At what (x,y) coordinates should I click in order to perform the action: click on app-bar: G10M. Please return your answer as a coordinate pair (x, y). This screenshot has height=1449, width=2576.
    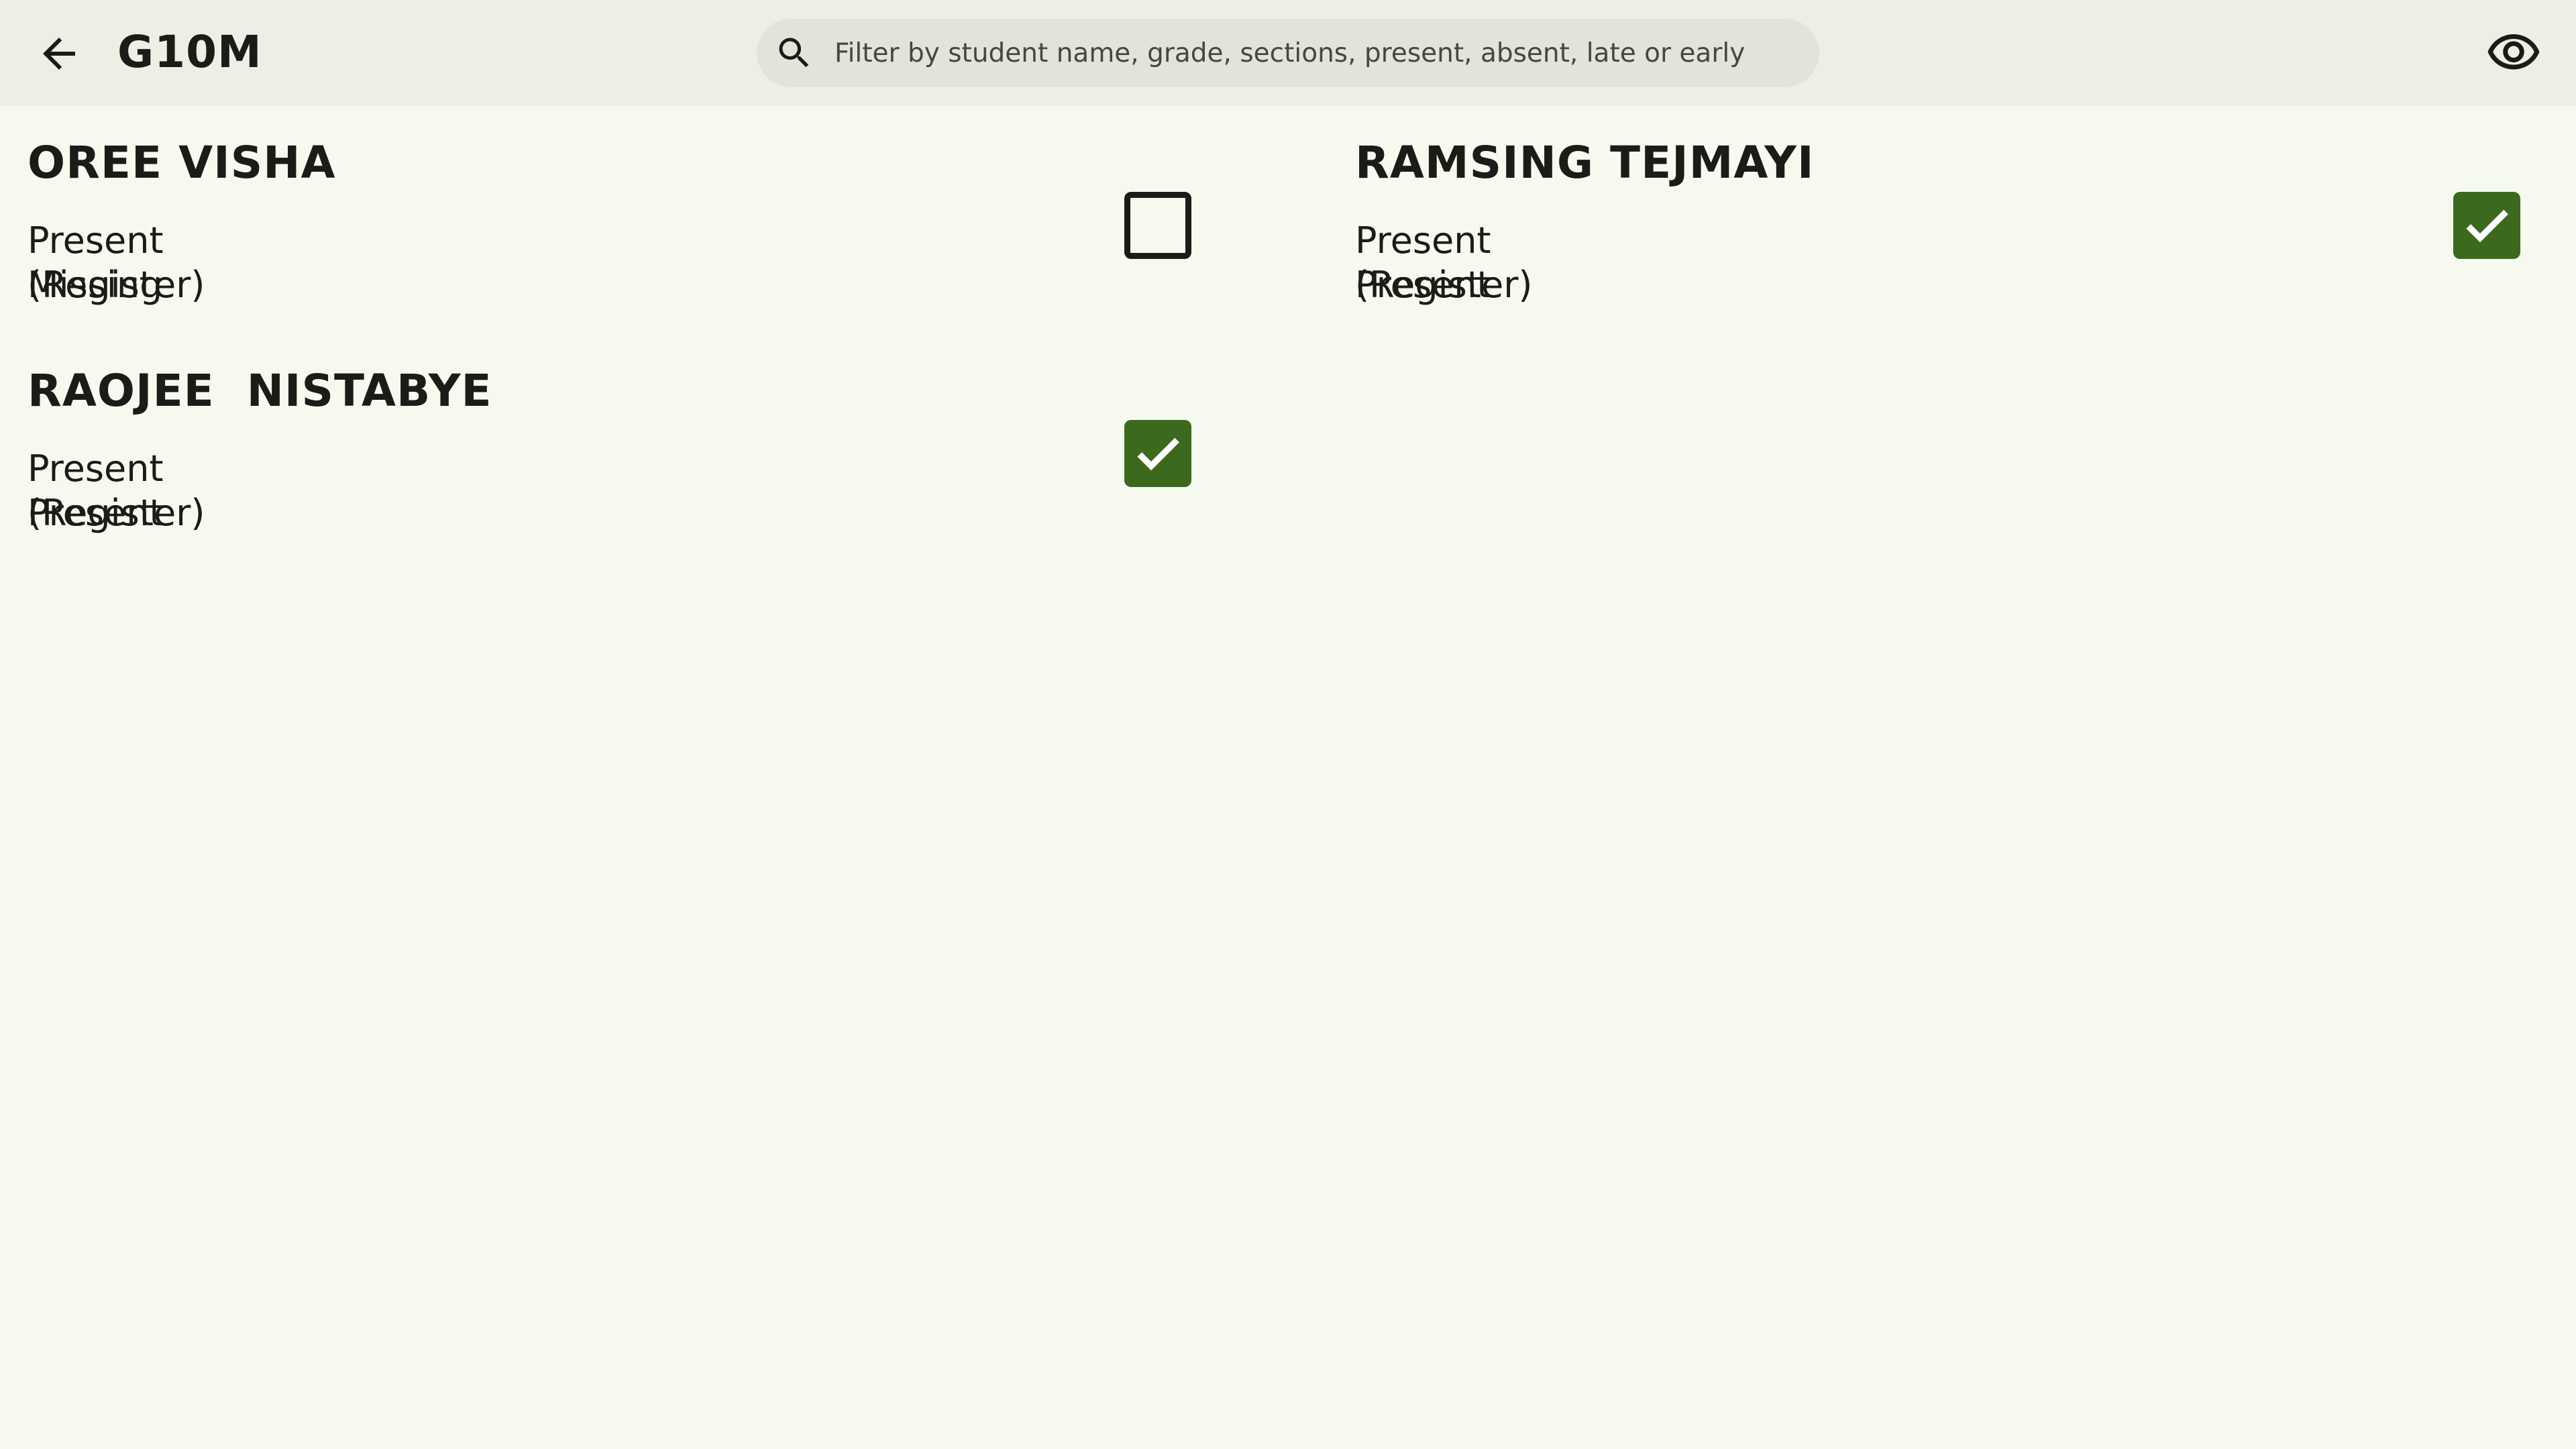
    Looking at the image, I should click on (1288, 53).